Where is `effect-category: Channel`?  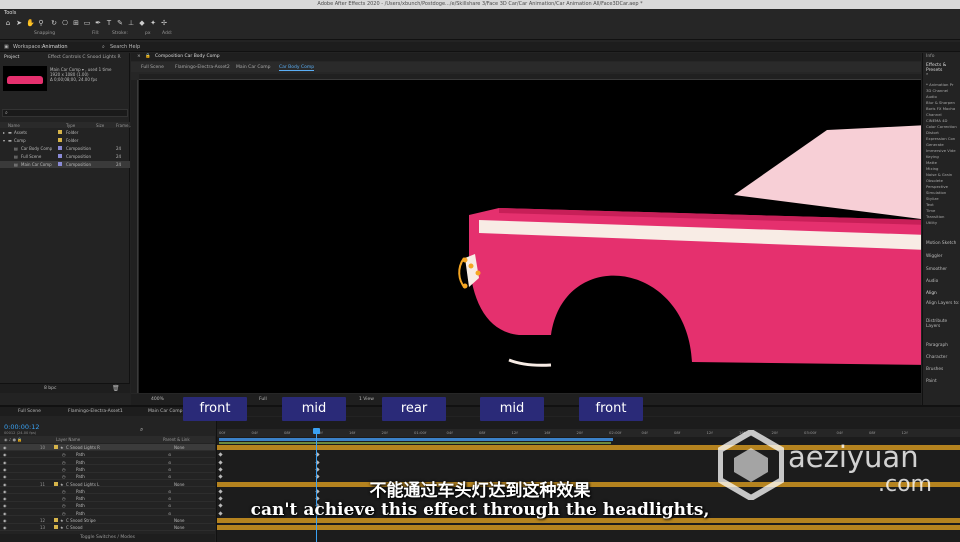
effect-category: Channel is located at coordinates (934, 114).